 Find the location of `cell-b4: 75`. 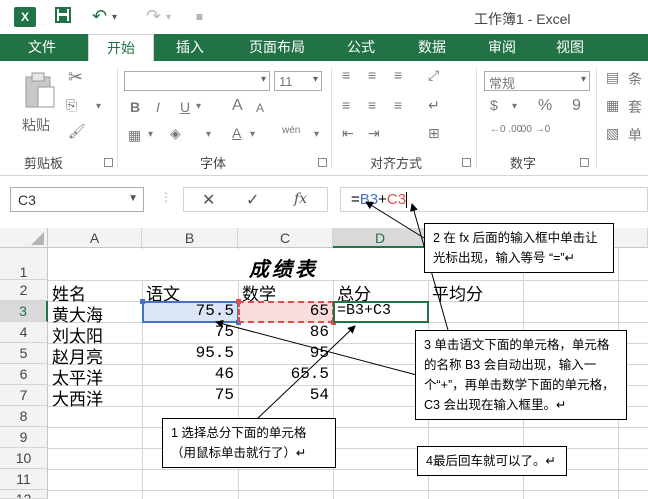

cell-b4: 75 is located at coordinates (190, 332).